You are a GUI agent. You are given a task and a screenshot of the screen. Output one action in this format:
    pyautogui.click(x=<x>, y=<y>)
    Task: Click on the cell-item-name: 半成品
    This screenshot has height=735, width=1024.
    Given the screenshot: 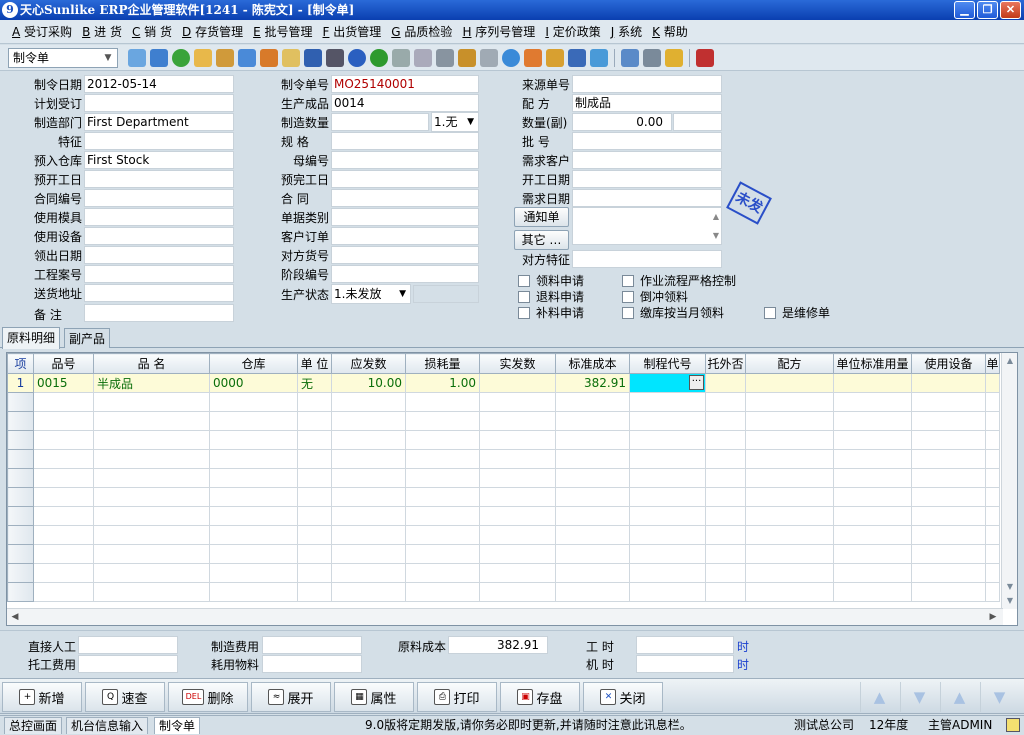 What is the action you would take?
    pyautogui.click(x=151, y=383)
    